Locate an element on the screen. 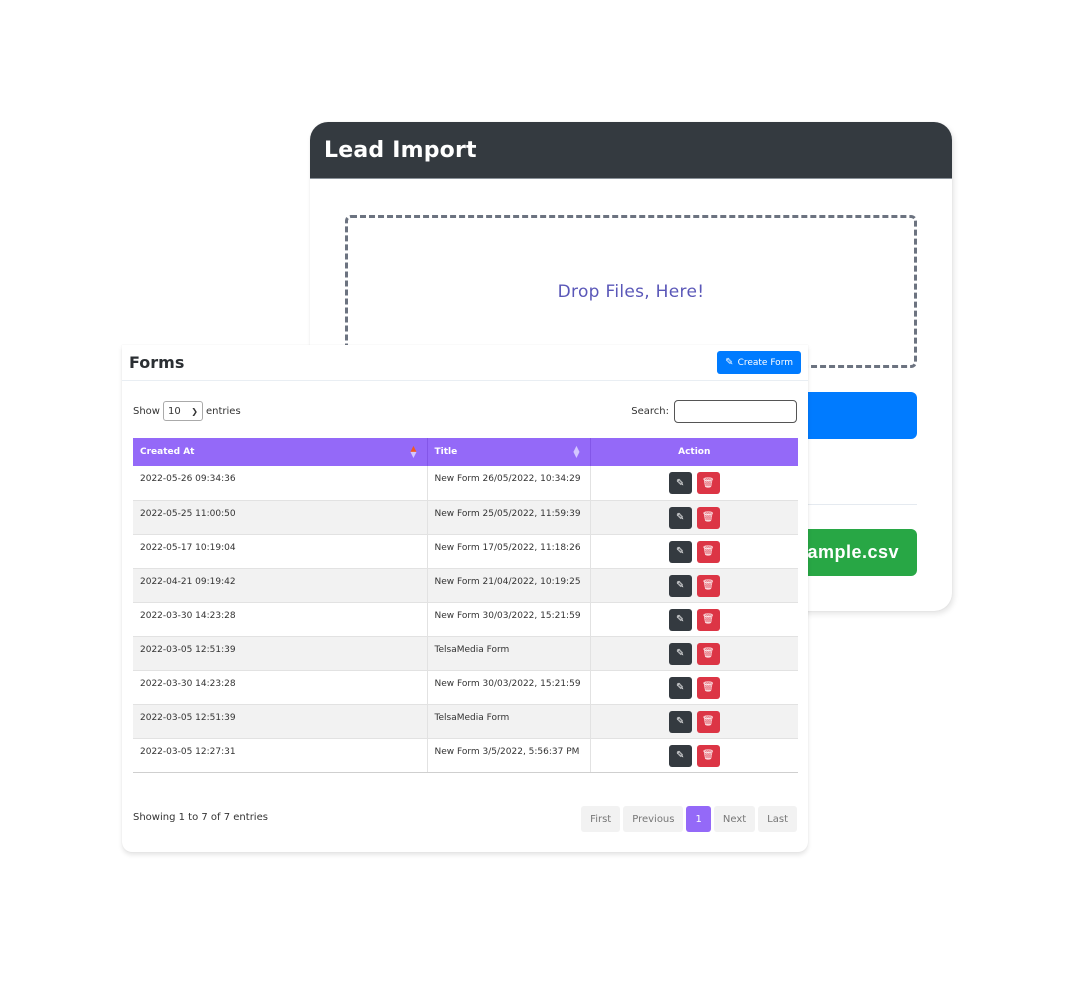 The image size is (1090, 985). pagination-next: Next is located at coordinates (734, 819).